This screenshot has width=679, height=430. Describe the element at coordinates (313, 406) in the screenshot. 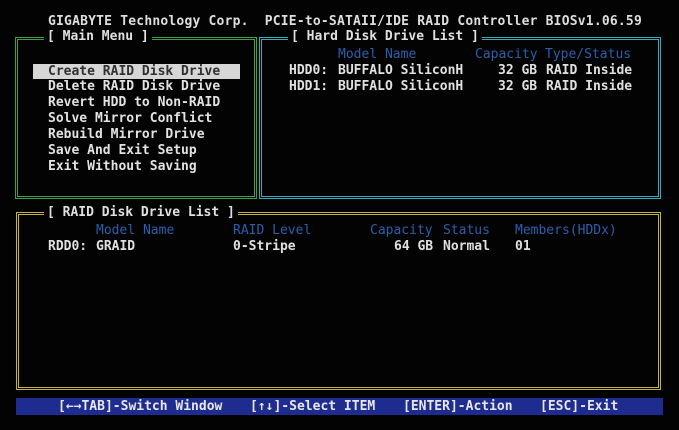

I see `help-select-item: [↑↓]-Select ITEM` at that location.